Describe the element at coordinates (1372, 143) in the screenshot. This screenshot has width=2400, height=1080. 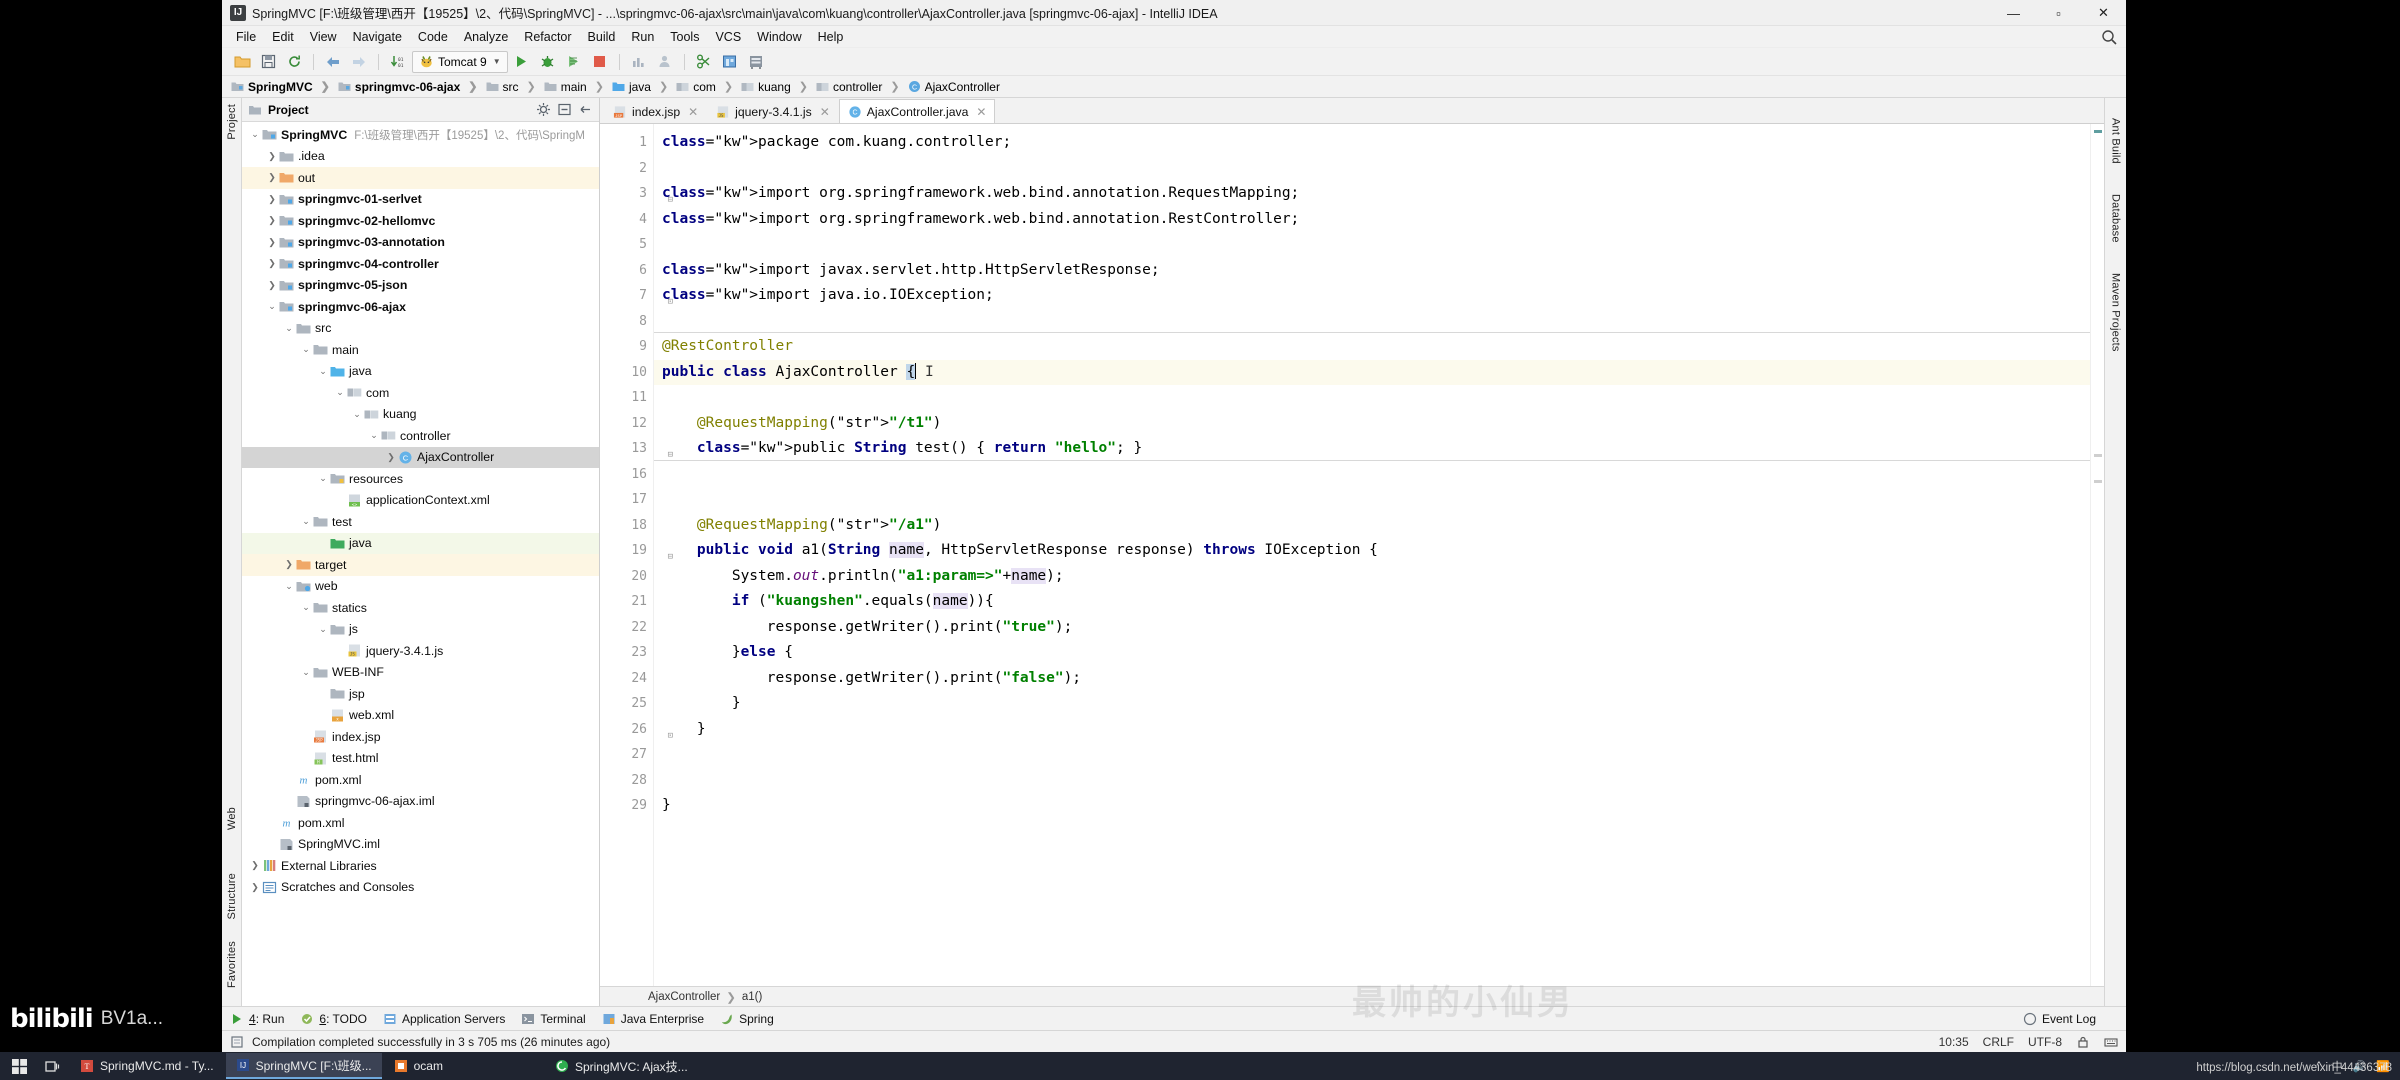
I see `code-line: class="kw">package com.kuang.controller;` at that location.